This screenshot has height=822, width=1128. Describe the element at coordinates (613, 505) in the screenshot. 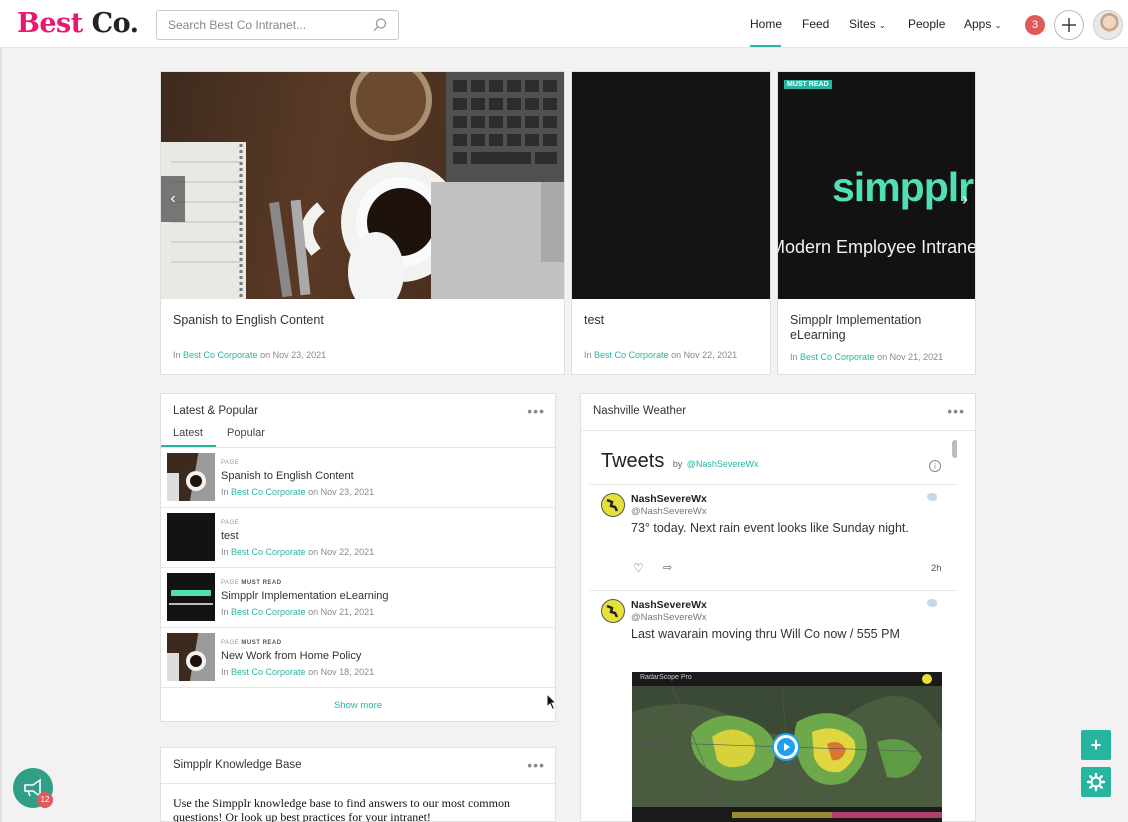

I see `tweet-avatar` at that location.